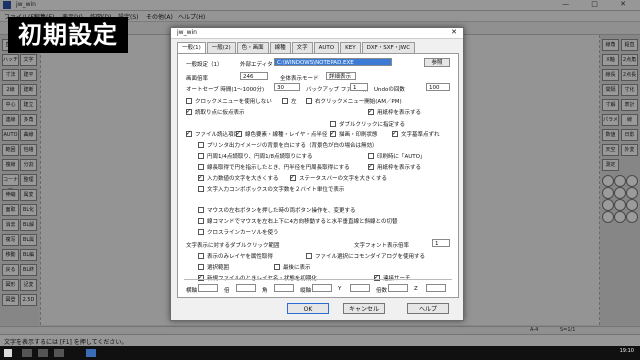 The height and width of the screenshot is (360, 640). What do you see at coordinates (227, 291) in the screenshot?
I see `bottom-label: 倍` at bounding box center [227, 291].